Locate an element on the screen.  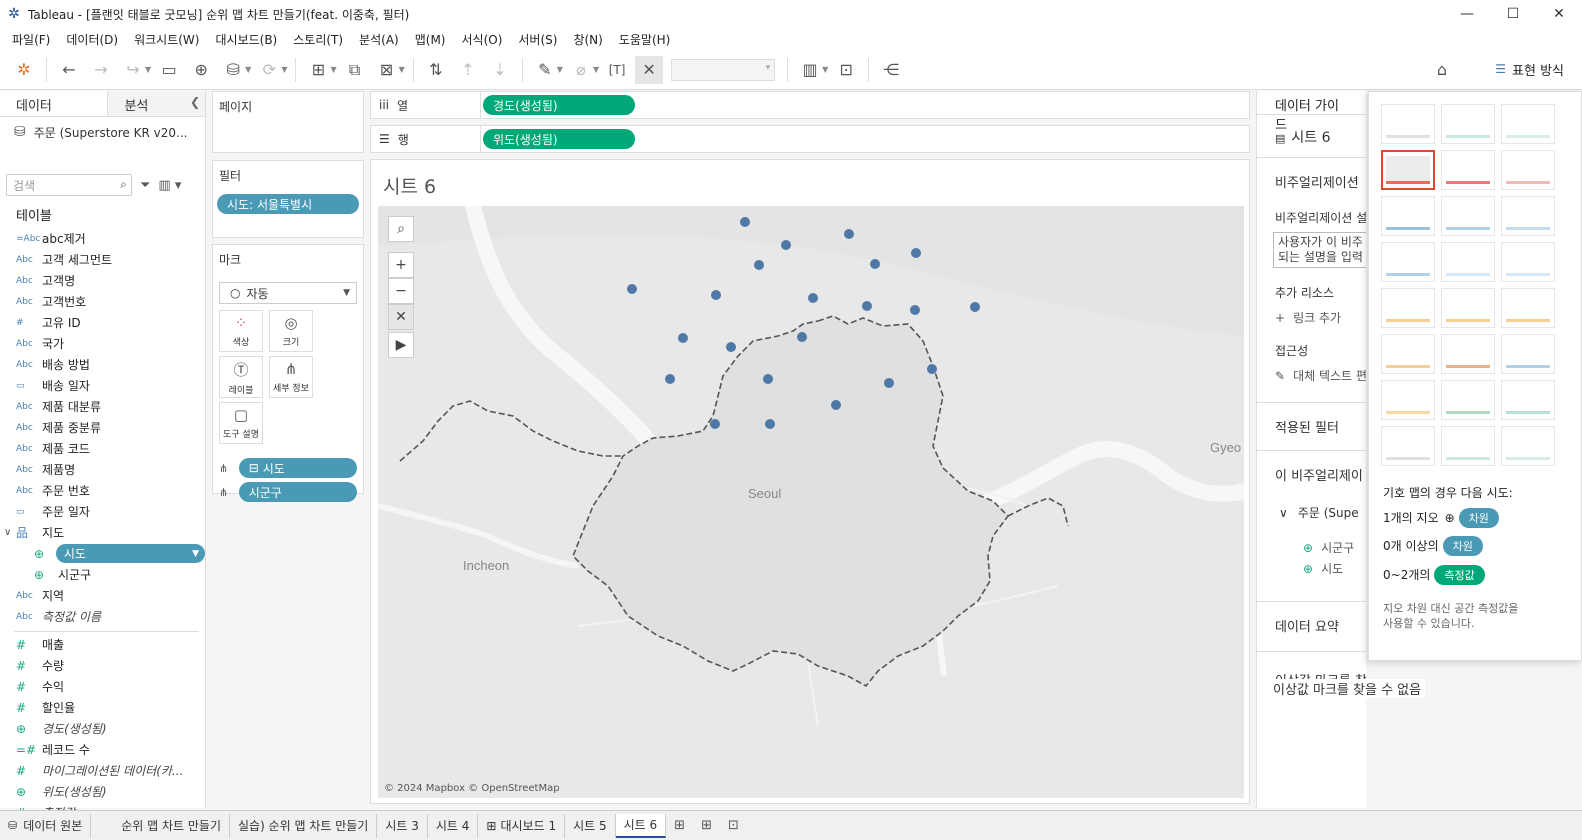
tab-dashboard: ⊞ 대시보드 1 is located at coordinates (522, 825).